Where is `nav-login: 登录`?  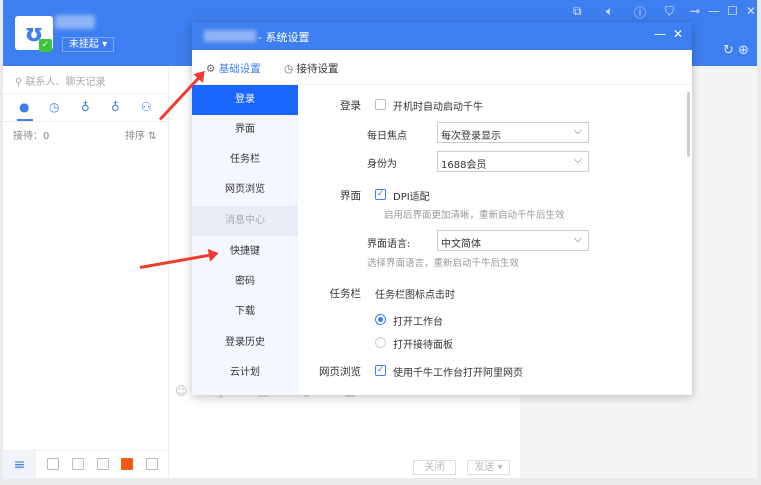
nav-login: 登录 is located at coordinates (245, 100).